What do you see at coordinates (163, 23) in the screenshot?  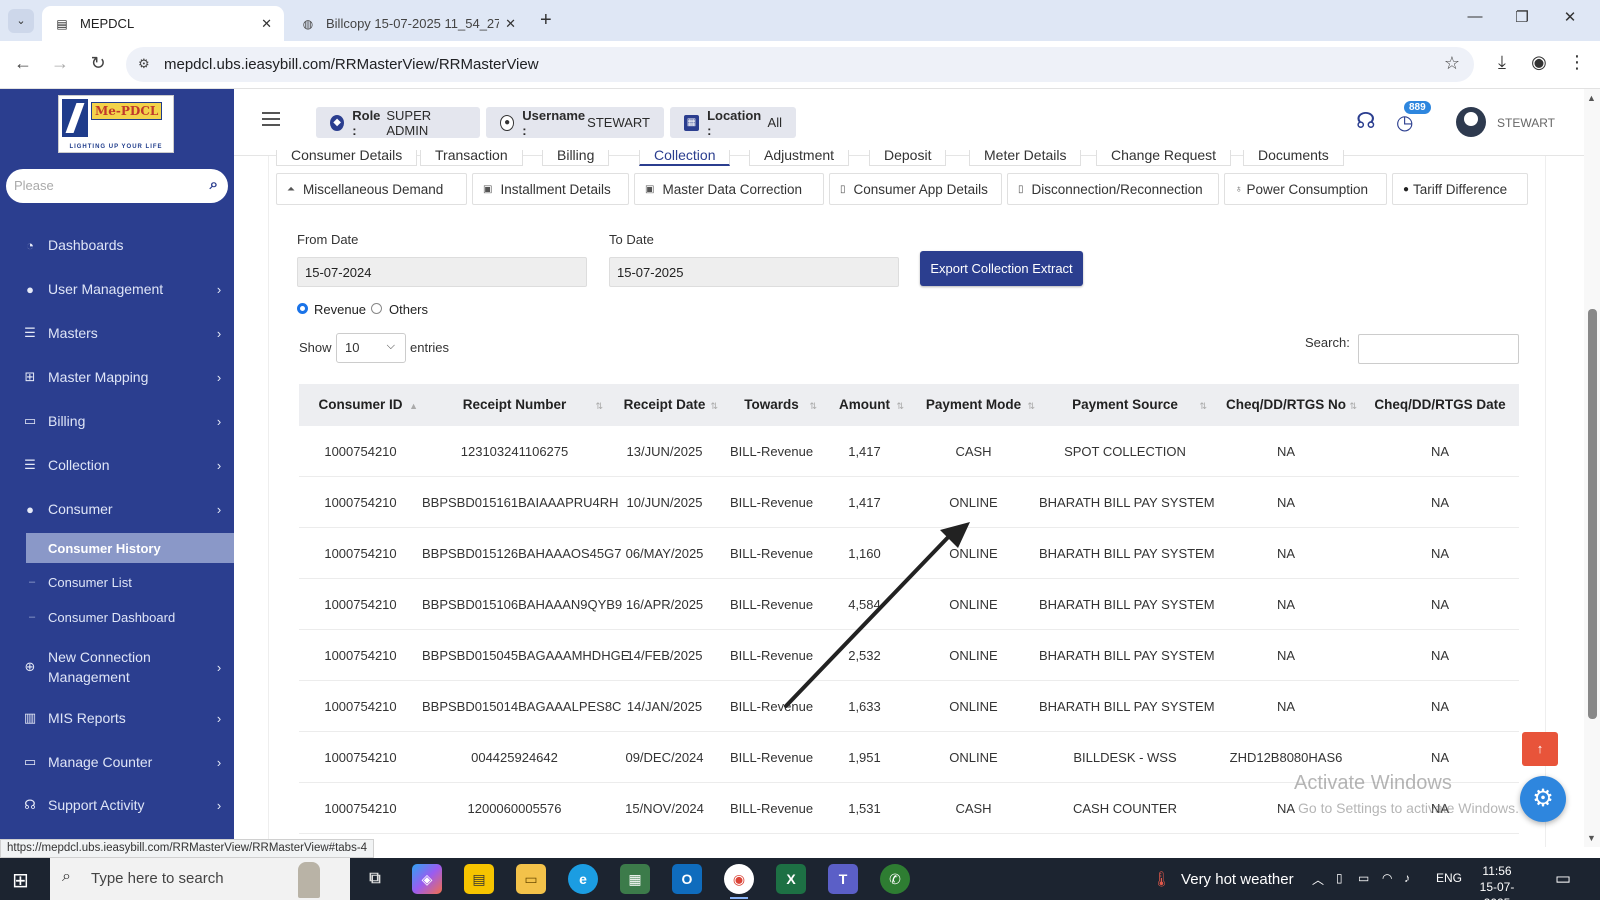 I see `browser-tab-mepdcl: ▤ MEPDCL ✕` at bounding box center [163, 23].